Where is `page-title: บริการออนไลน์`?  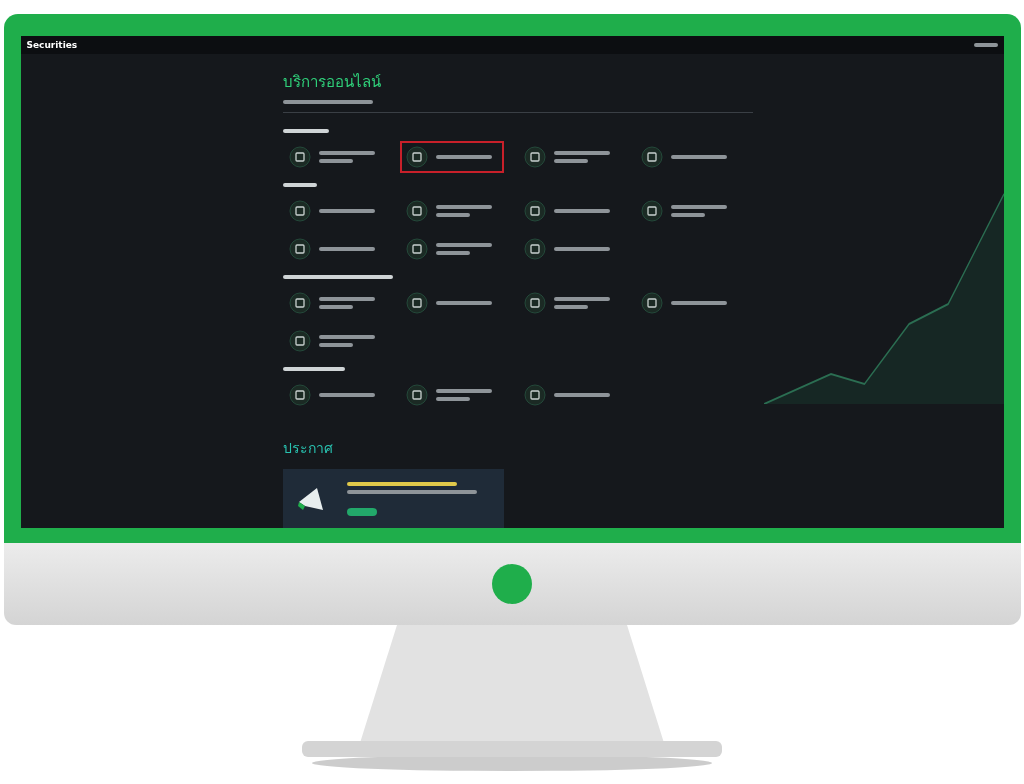
page-title: บริการออนไลน์ is located at coordinates (332, 82).